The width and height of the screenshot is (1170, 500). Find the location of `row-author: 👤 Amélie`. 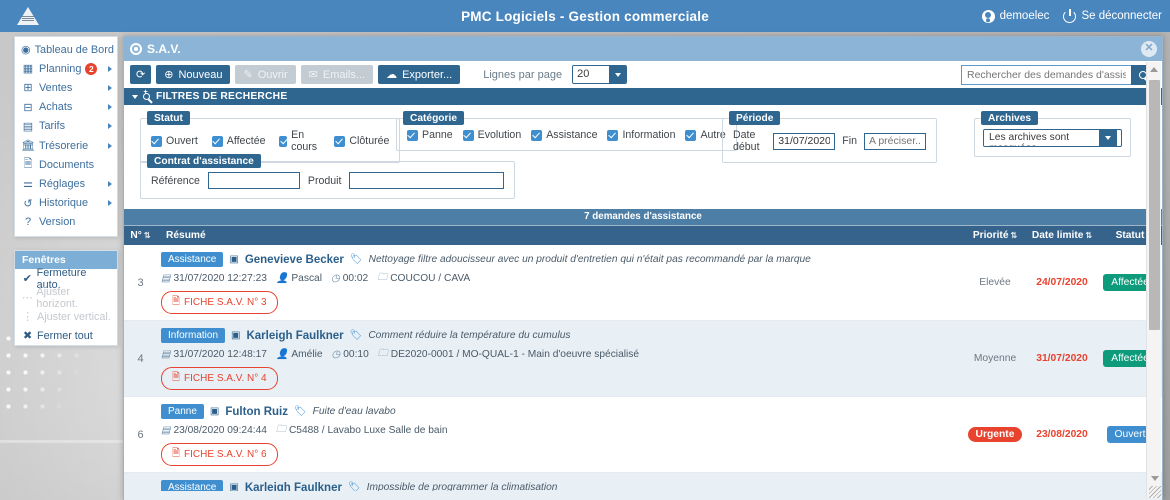

row-author: 👤 Amélie is located at coordinates (299, 354).